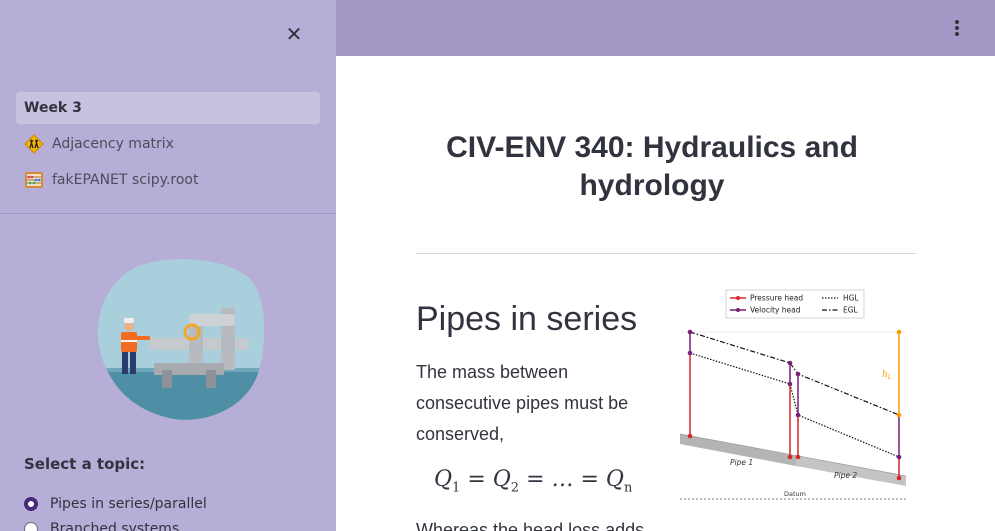 This screenshot has width=995, height=531. I want to click on pipe-1-label: Pipe 1, so click(741, 462).